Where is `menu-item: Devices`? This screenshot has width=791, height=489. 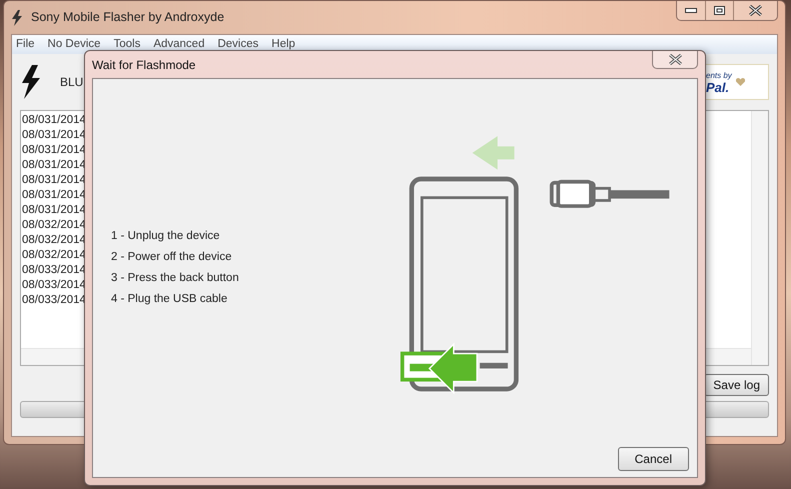
menu-item: Devices is located at coordinates (238, 45).